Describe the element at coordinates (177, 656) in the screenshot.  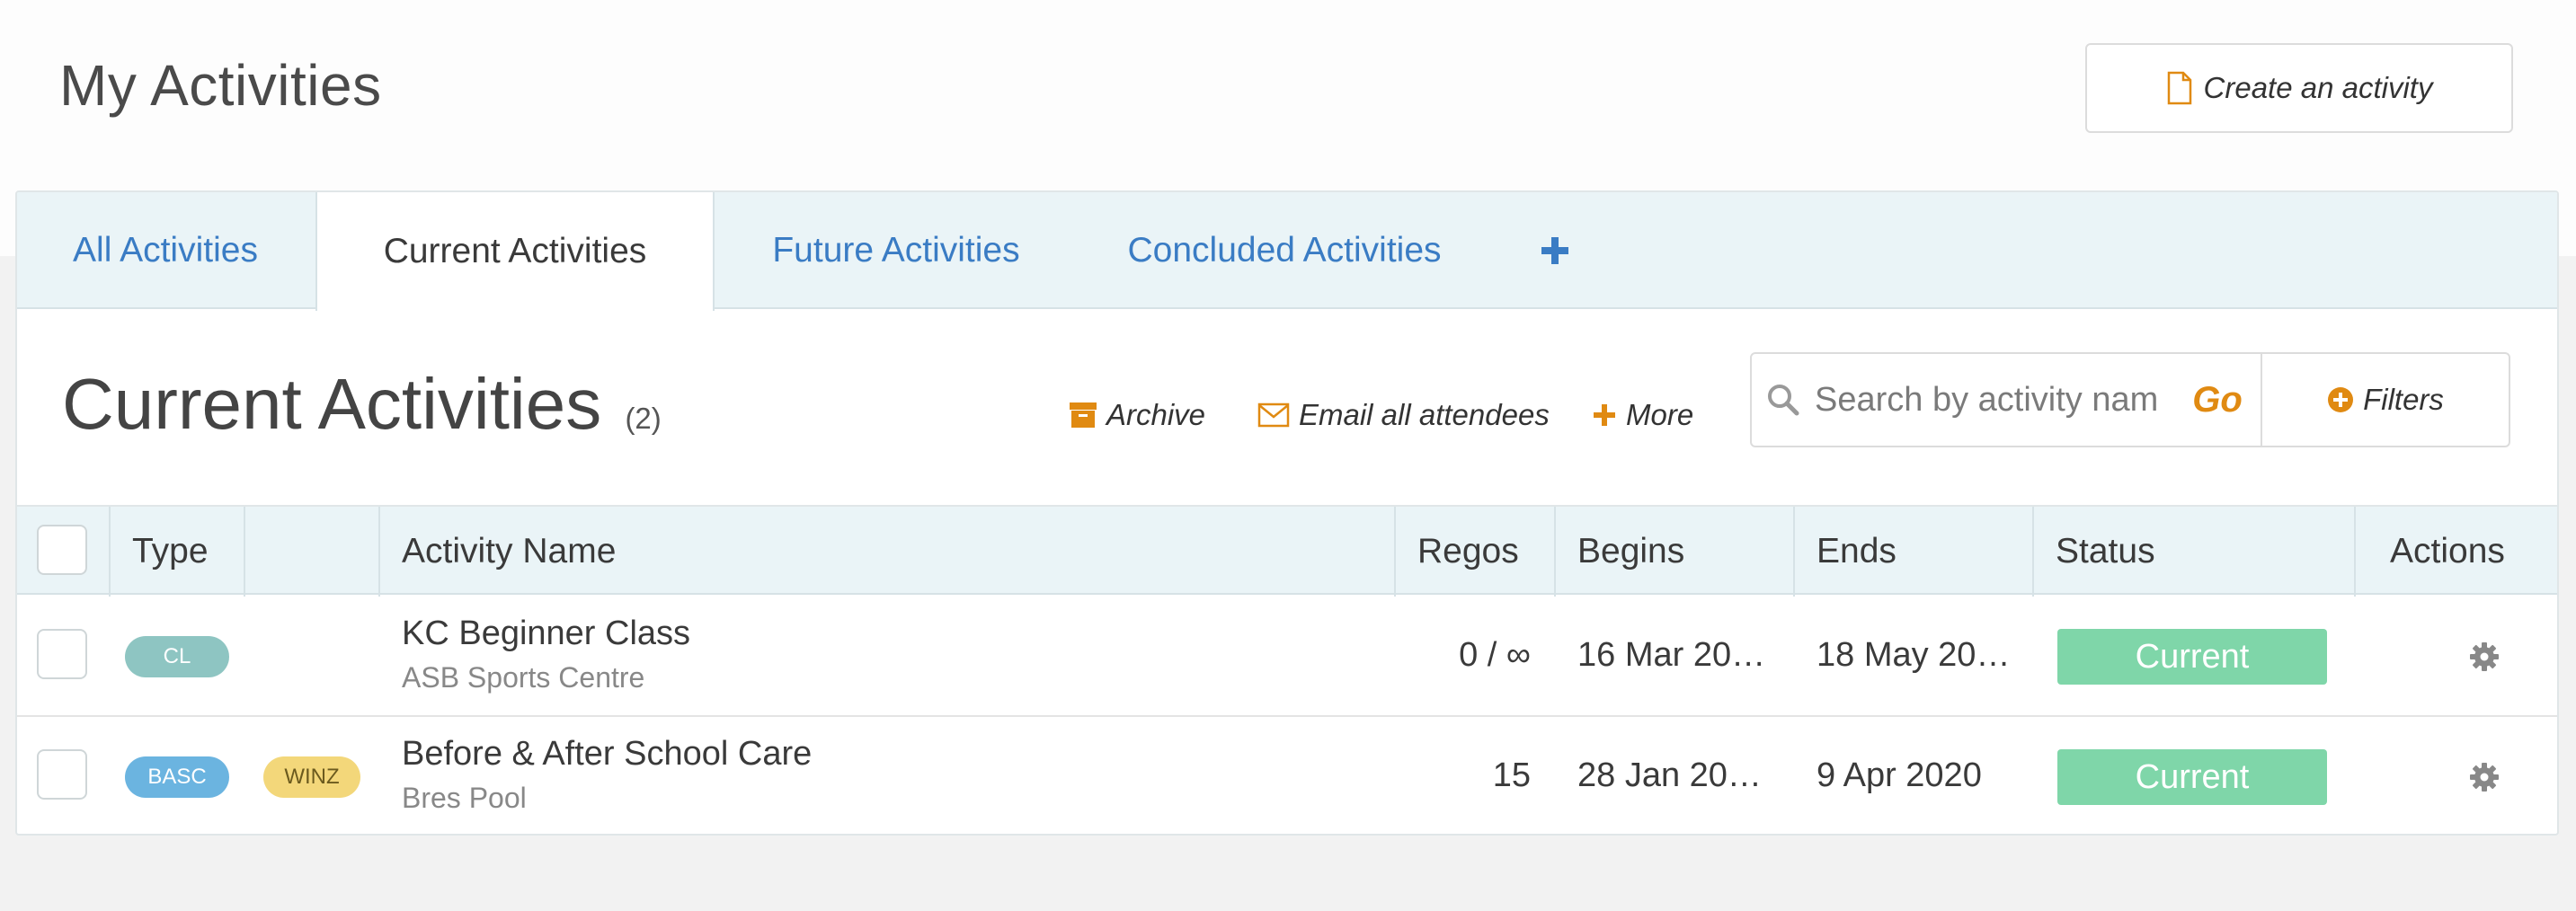
I see `type-badge: CL` at that location.